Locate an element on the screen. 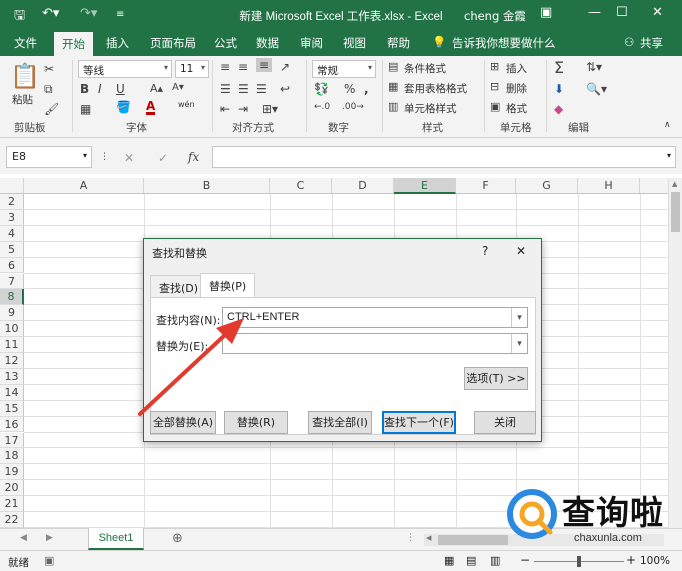 The height and width of the screenshot is (571, 682). arrow-shaft is located at coordinates (183, 374).